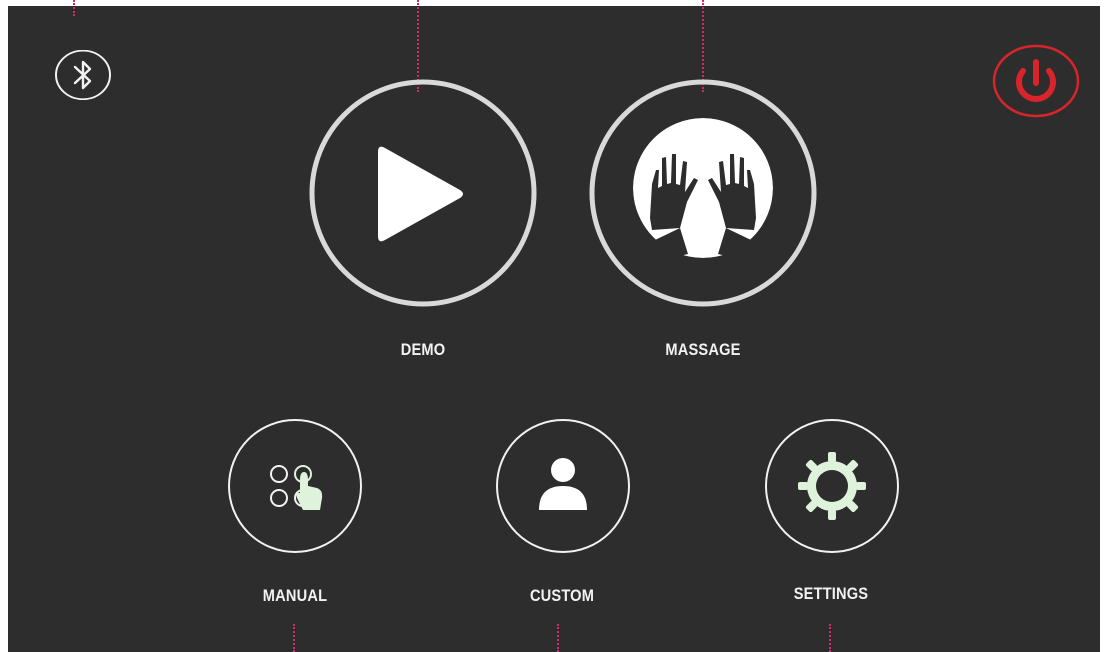 The height and width of the screenshot is (652, 1107). What do you see at coordinates (74, 8) in the screenshot?
I see `annotation-line-bluetooth` at bounding box center [74, 8].